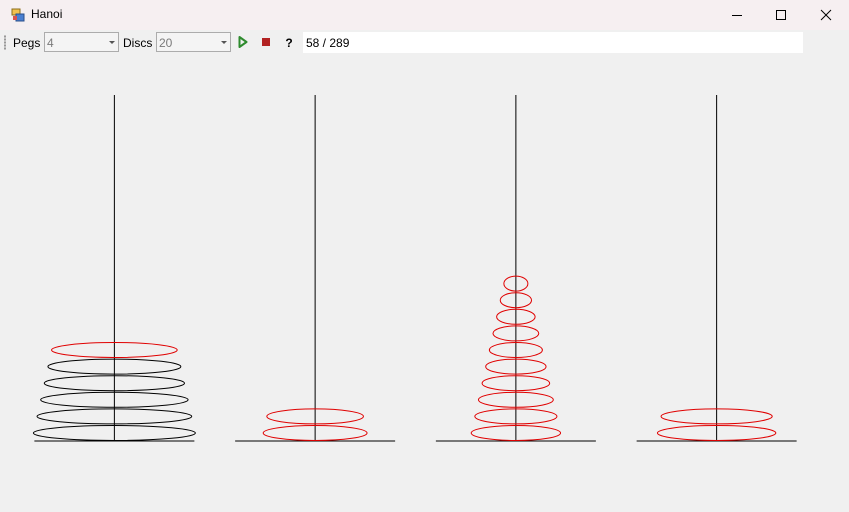 The image size is (849, 512). I want to click on minimize-icon, so click(737, 15).